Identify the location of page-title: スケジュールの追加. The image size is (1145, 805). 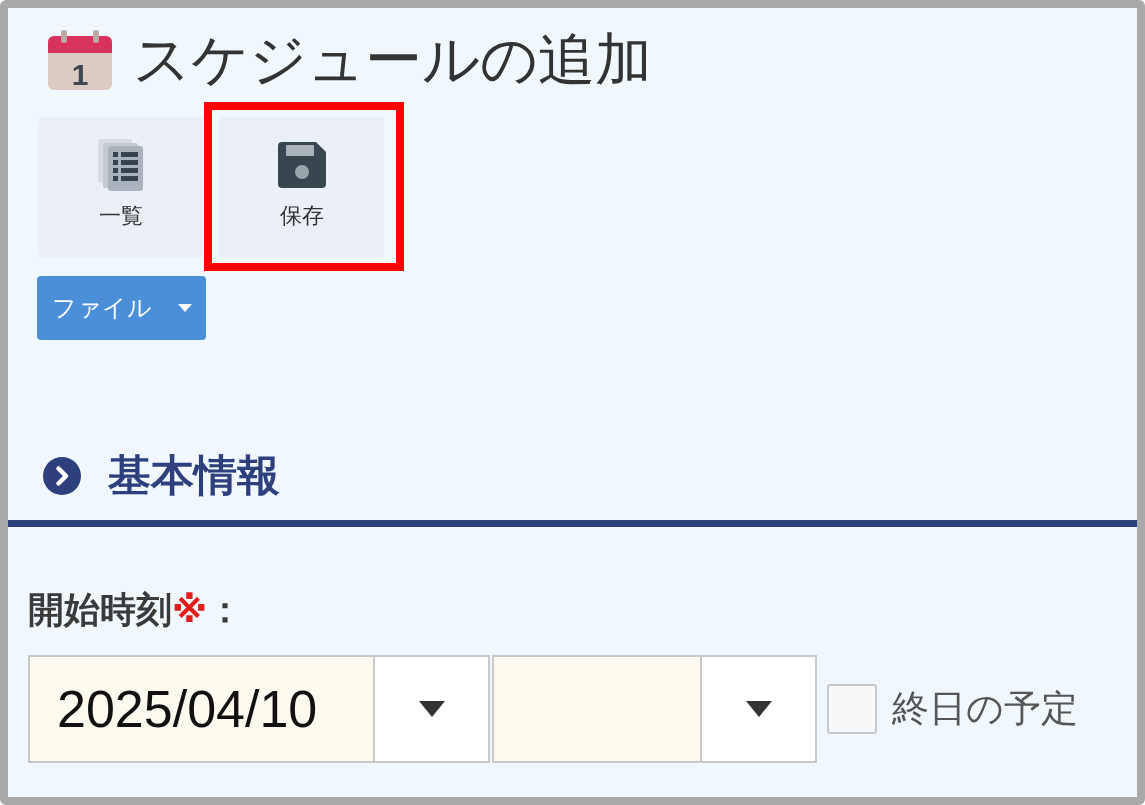
(392, 60).